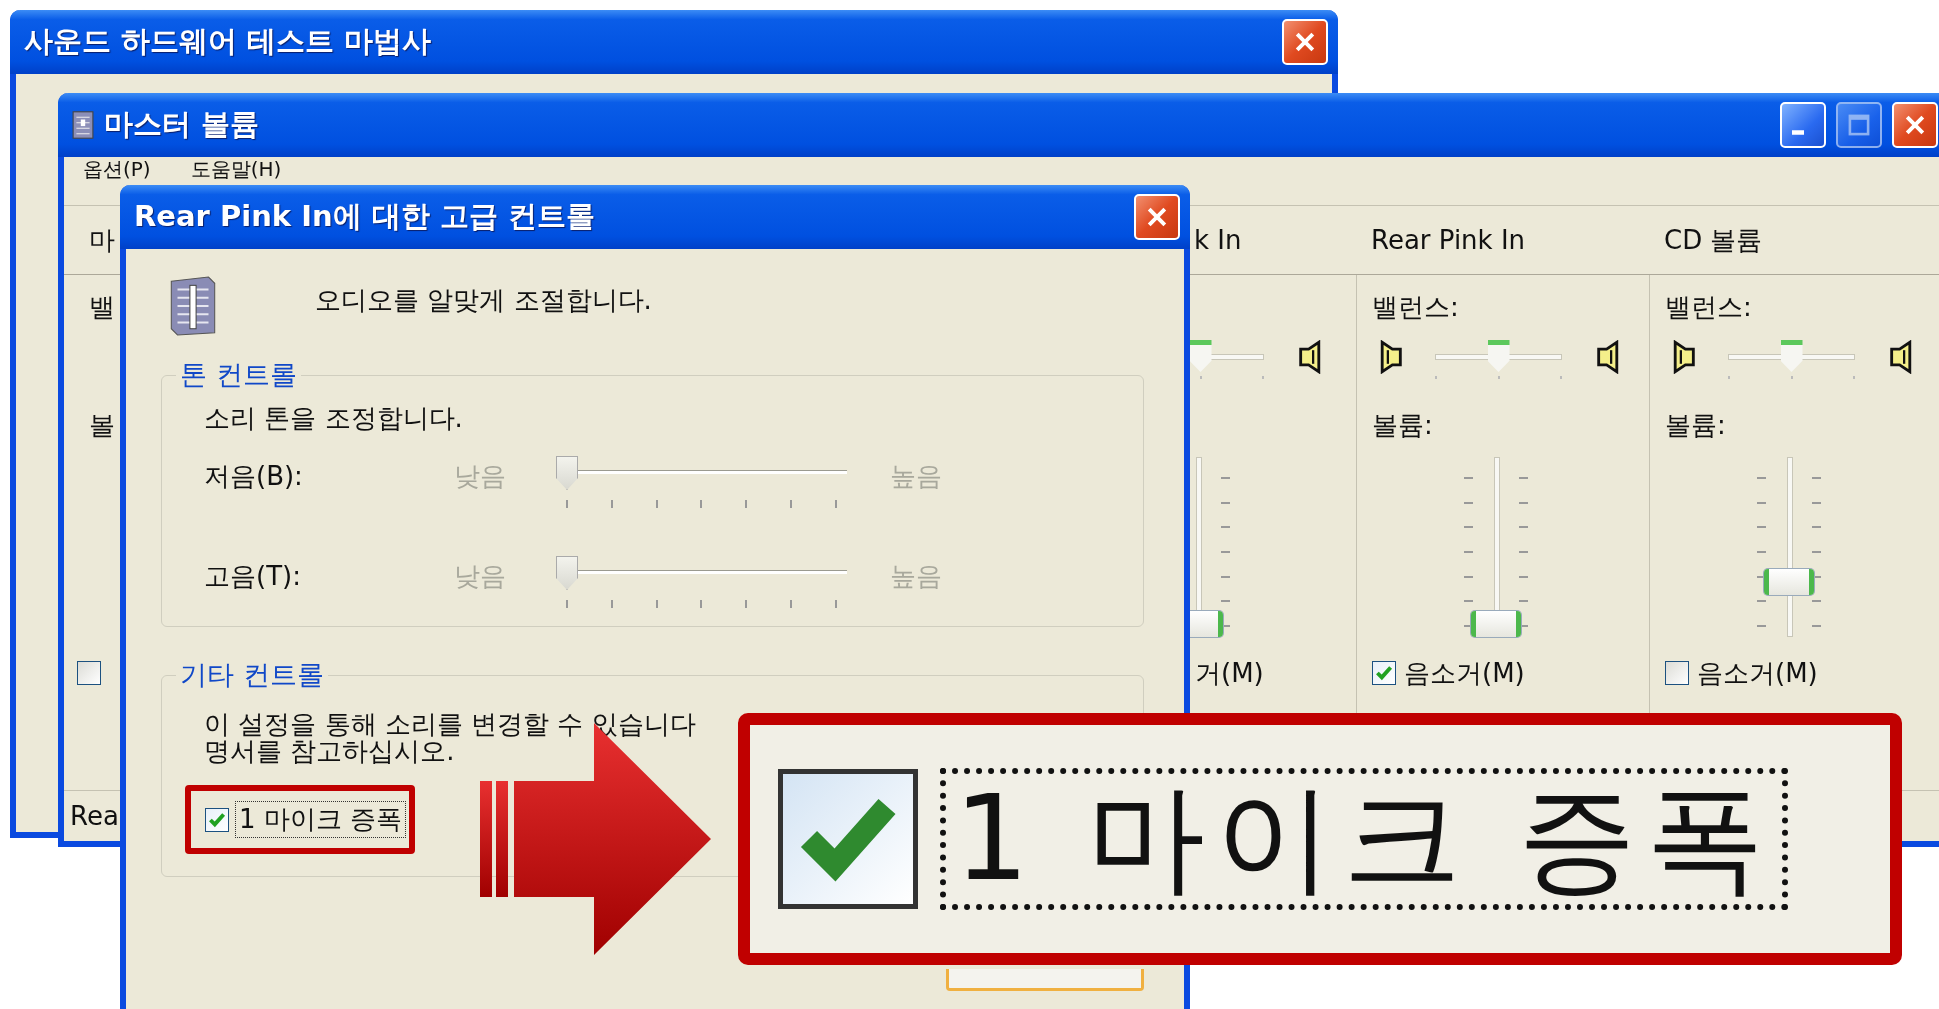 This screenshot has width=1939, height=1009. What do you see at coordinates (102, 240) in the screenshot?
I see `column-header: 마` at bounding box center [102, 240].